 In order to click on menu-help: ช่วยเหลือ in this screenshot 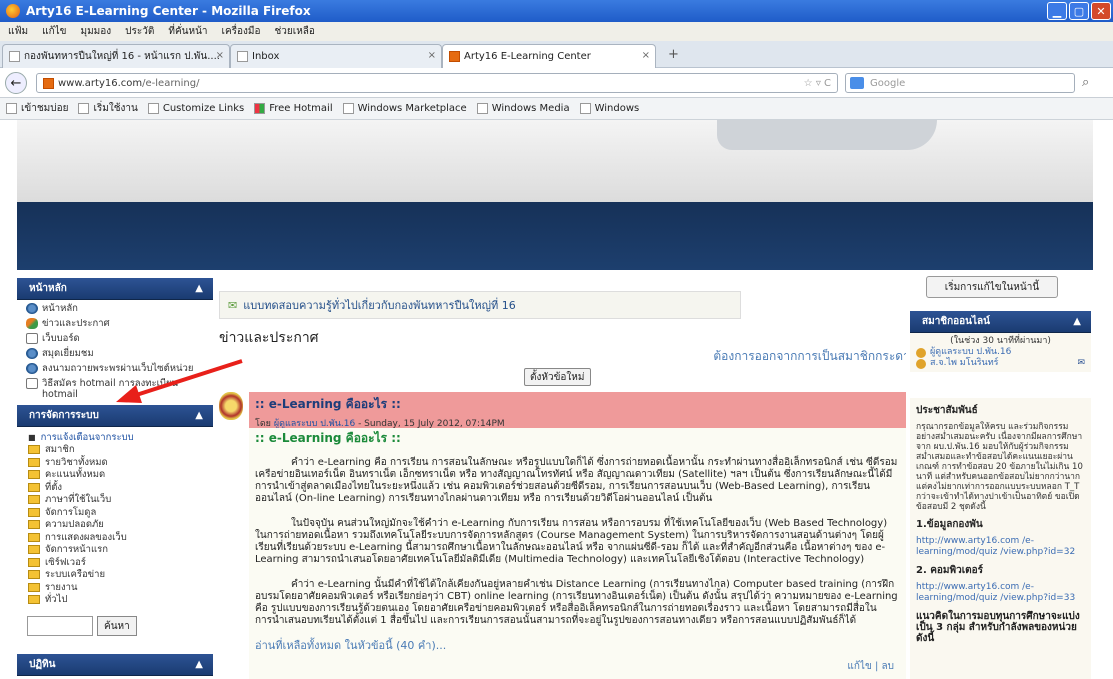, I will do `click(295, 31)`.